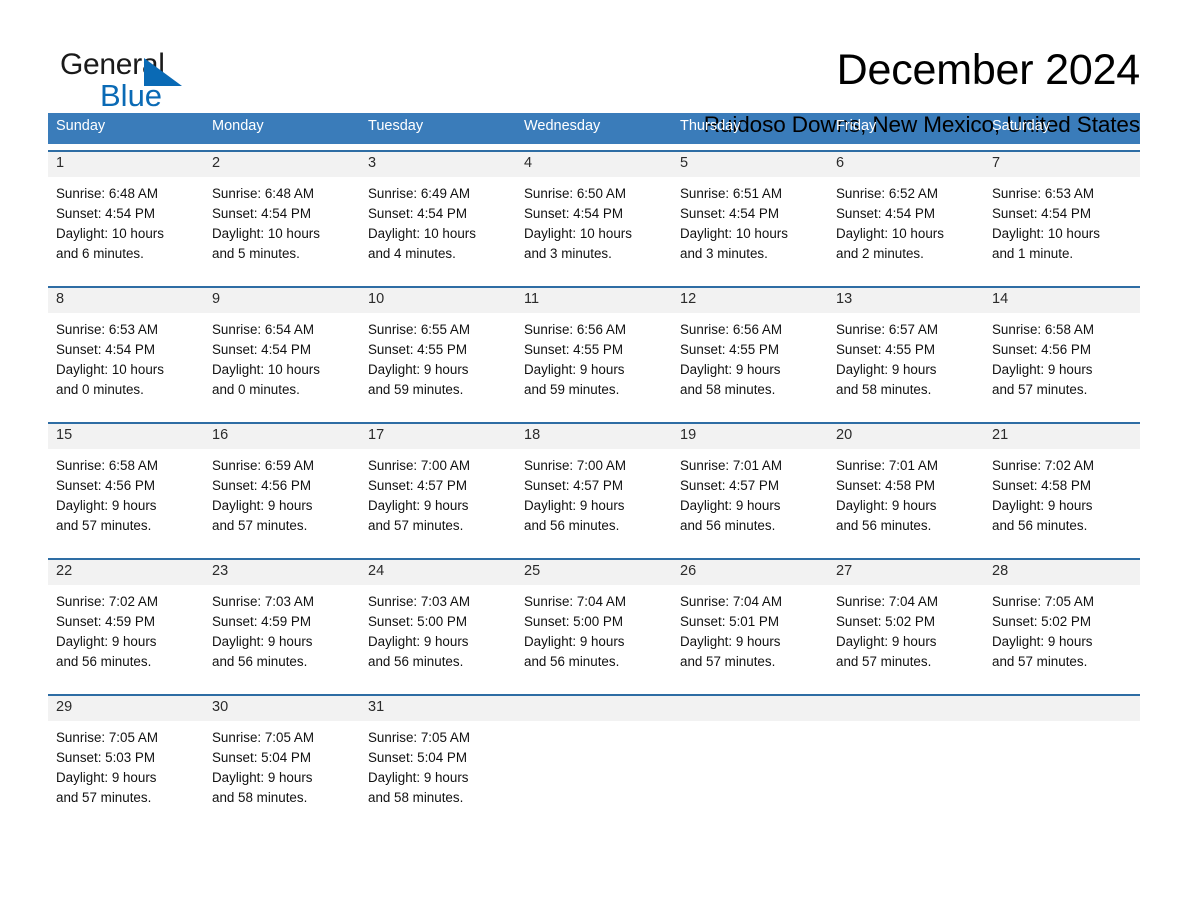 This screenshot has width=1188, height=918. Describe the element at coordinates (419, 193) in the screenshot. I see `sunrise-text: Sunrise: 6:49 AM` at that location.